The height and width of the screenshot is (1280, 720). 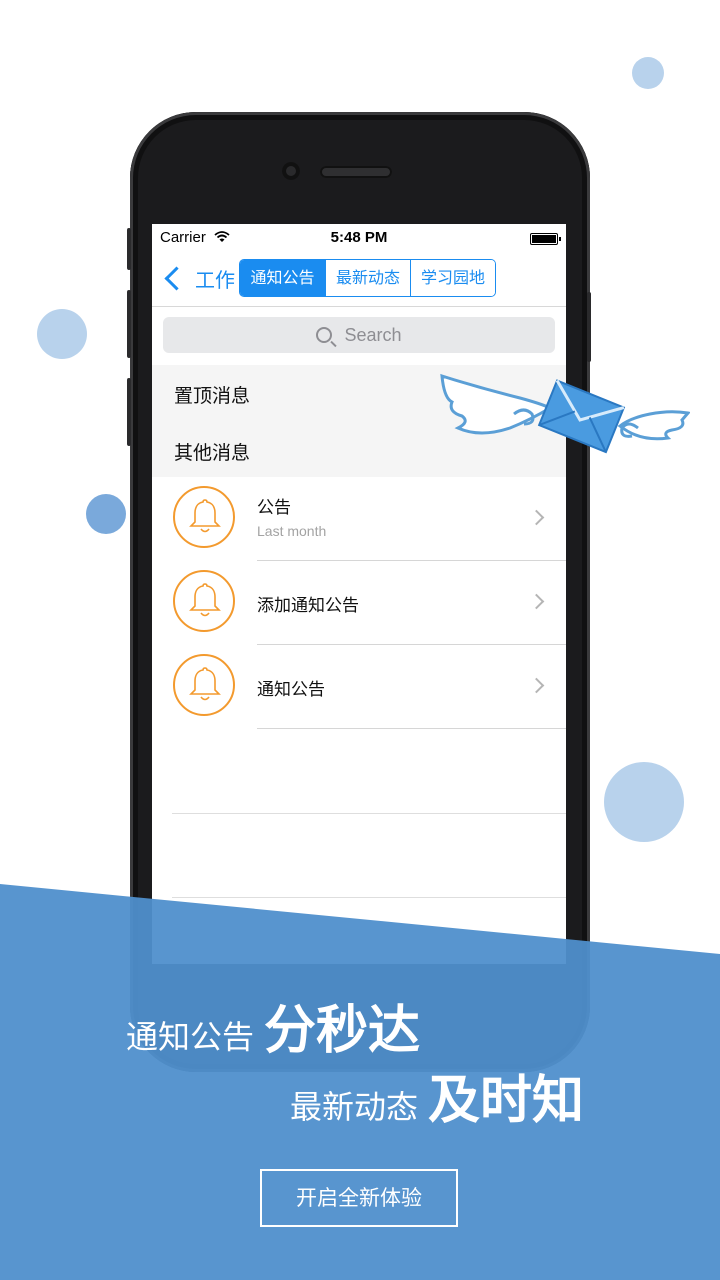 I want to click on slogan-line-2: 最新动态 及时知, so click(x=437, y=1095).